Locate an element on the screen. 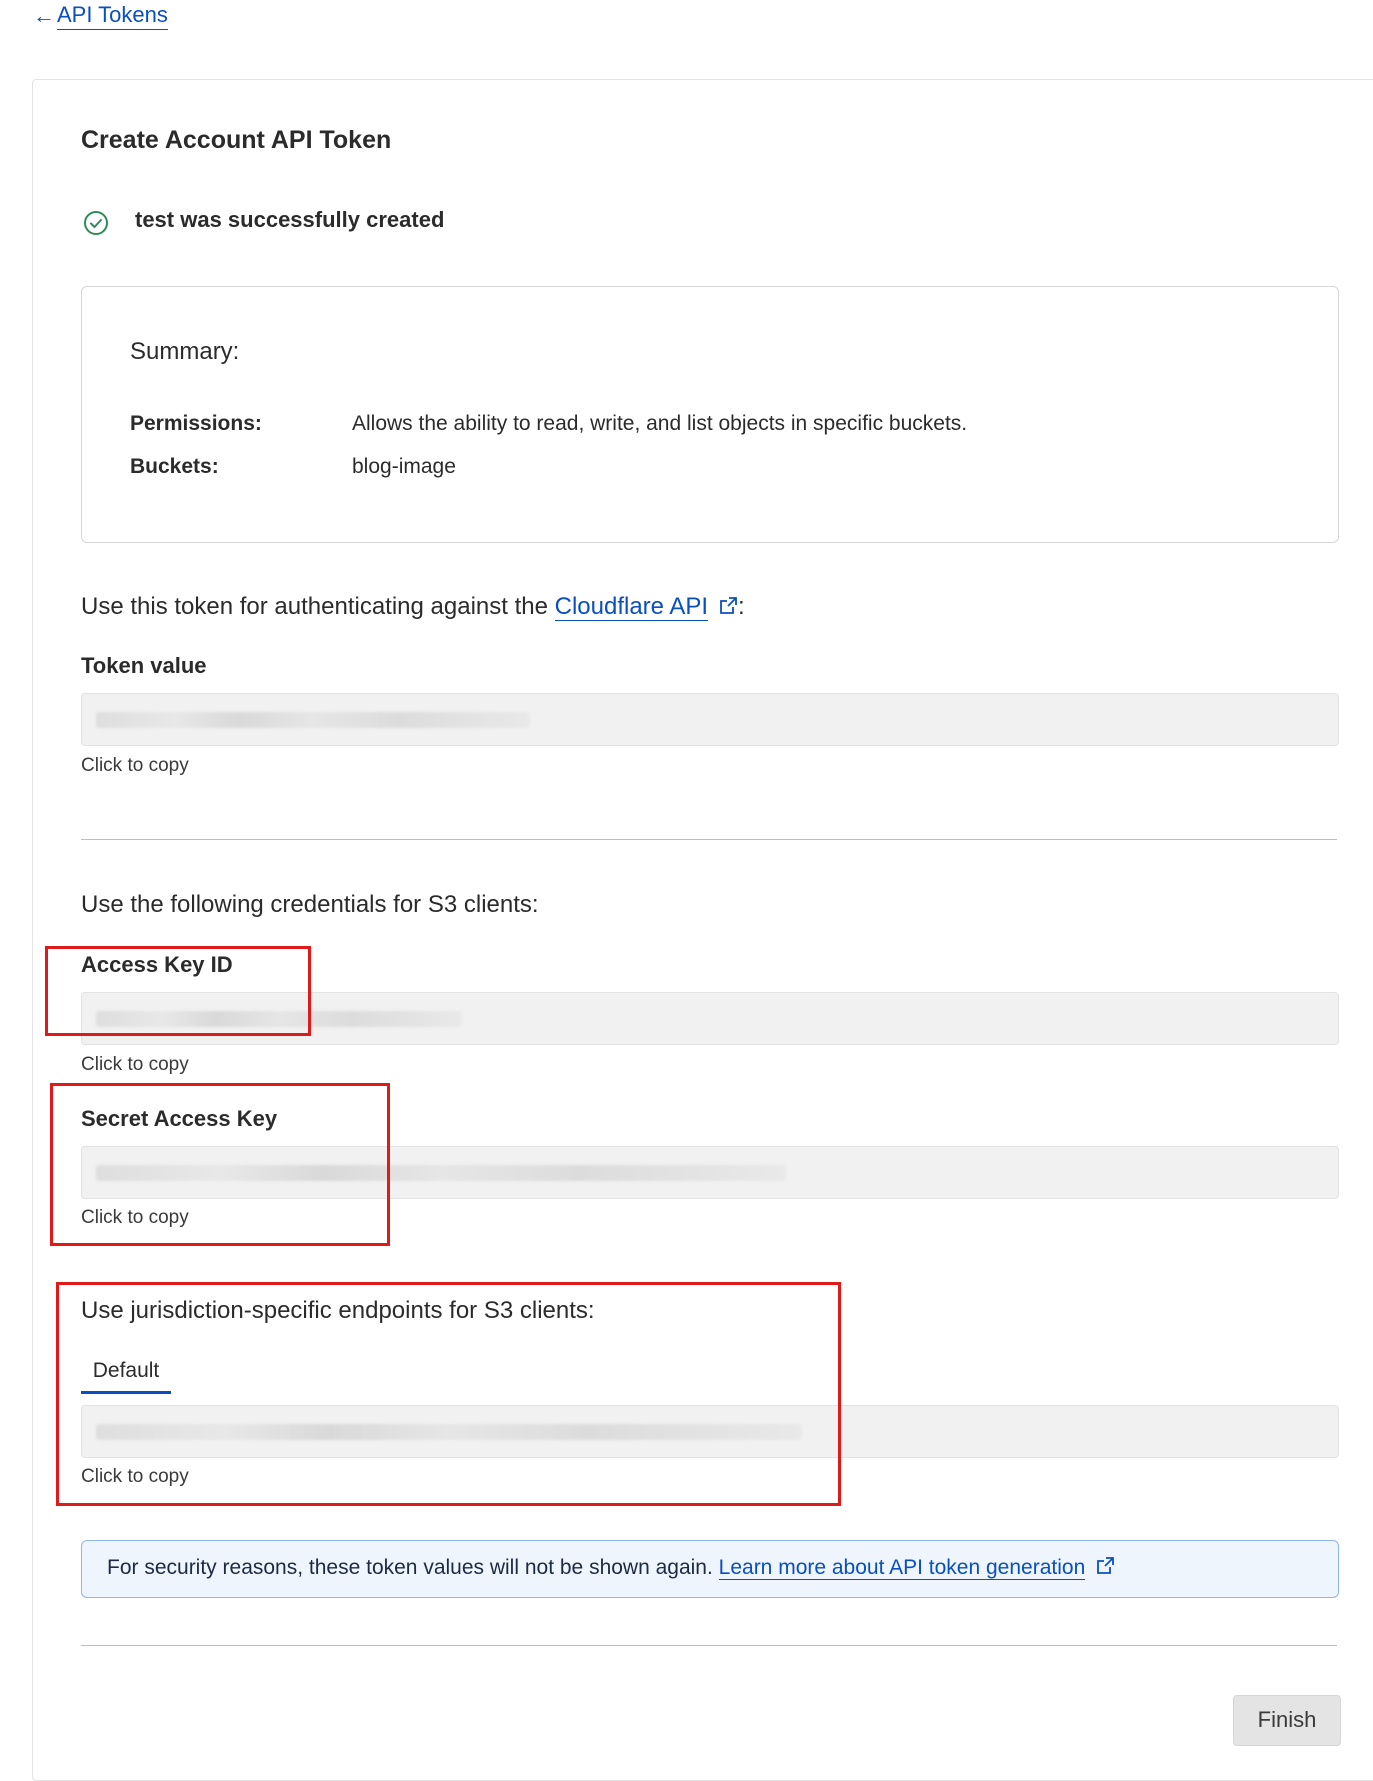 Image resolution: width=1373 pixels, height=1781 pixels. token-copy-hint: Click to copy is located at coordinates (135, 766).